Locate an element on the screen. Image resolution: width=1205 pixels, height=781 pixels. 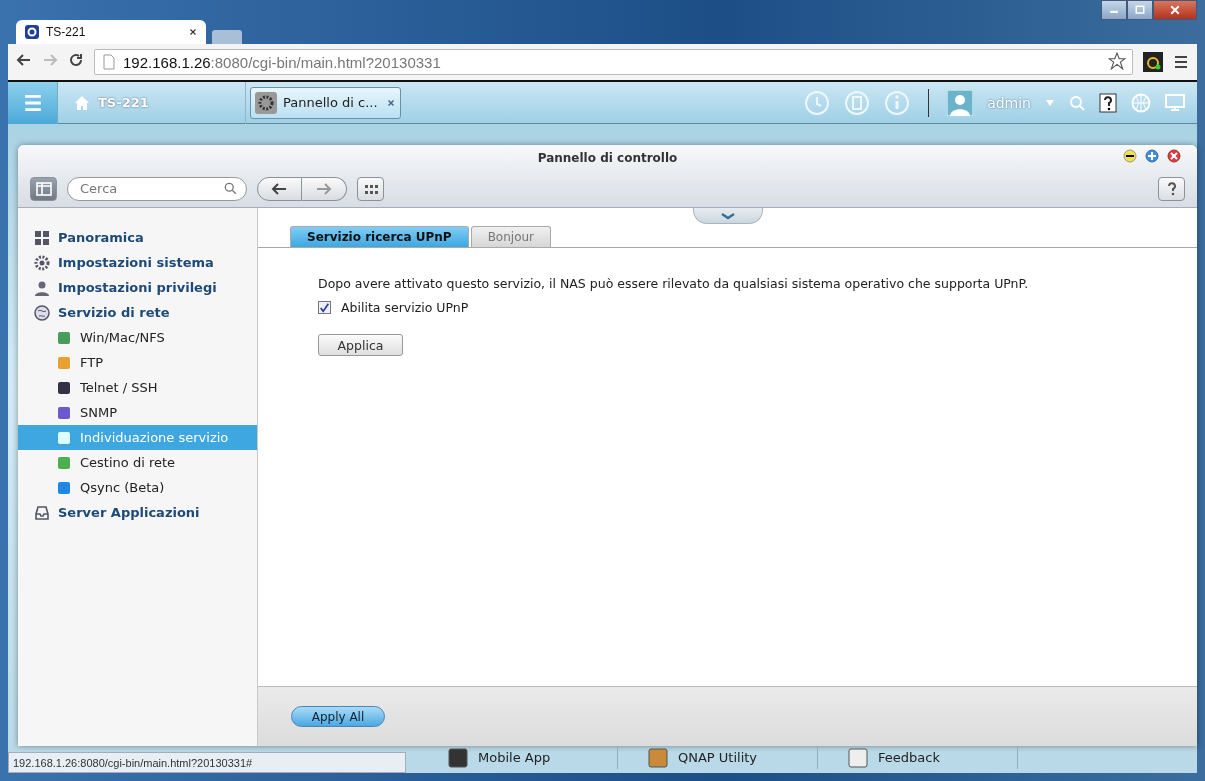
chevron-down-icon is located at coordinates (728, 215).